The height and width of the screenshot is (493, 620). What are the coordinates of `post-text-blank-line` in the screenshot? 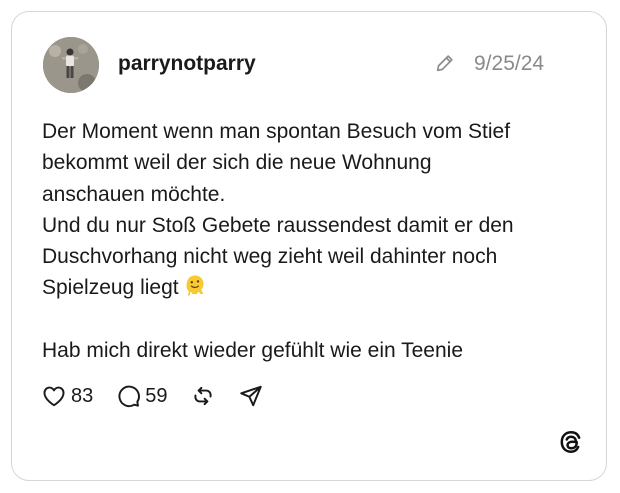 It's located at (312, 319).